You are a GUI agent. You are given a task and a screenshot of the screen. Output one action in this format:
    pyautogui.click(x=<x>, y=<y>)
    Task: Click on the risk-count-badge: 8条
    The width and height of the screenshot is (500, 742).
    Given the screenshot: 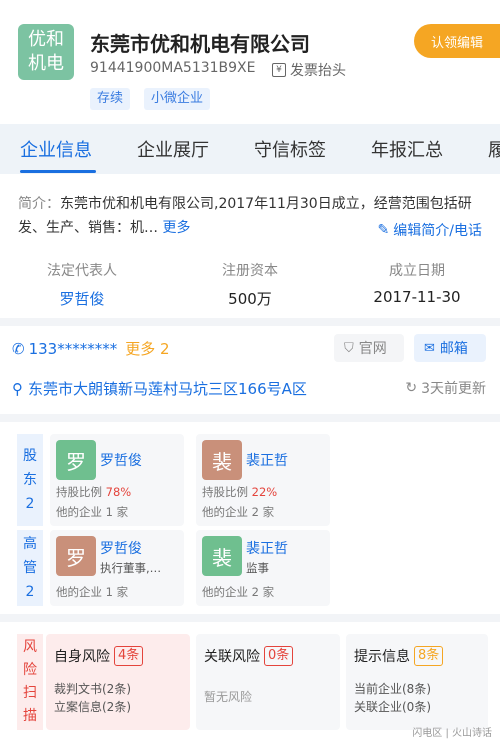 What is the action you would take?
    pyautogui.click(x=429, y=656)
    